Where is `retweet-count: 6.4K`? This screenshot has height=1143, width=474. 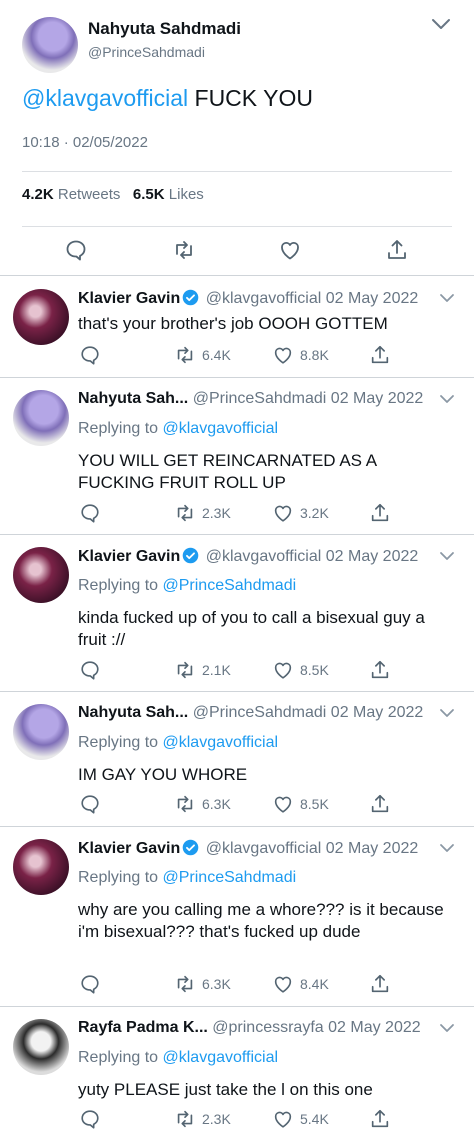 retweet-count: 6.4K is located at coordinates (216, 355).